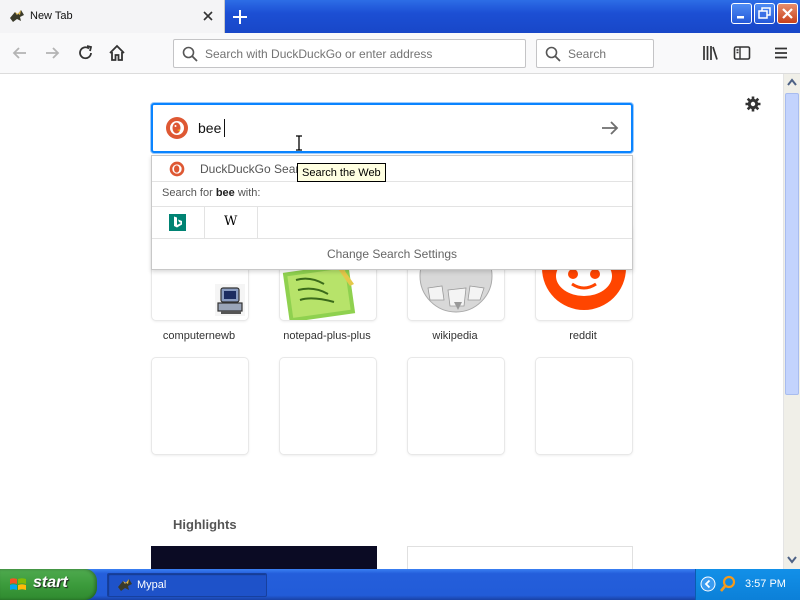  Describe the element at coordinates (400, 584) in the screenshot. I see `taskbar: start Mypal 3:57 PM` at that location.